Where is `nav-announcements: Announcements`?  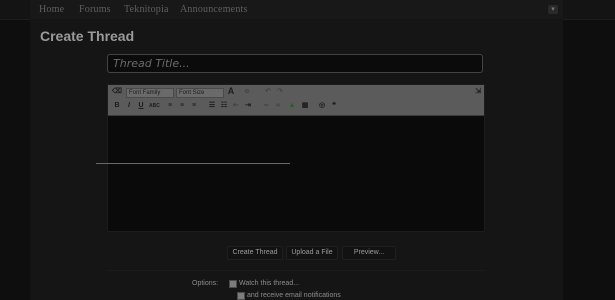
nav-announcements: Announcements is located at coordinates (214, 9).